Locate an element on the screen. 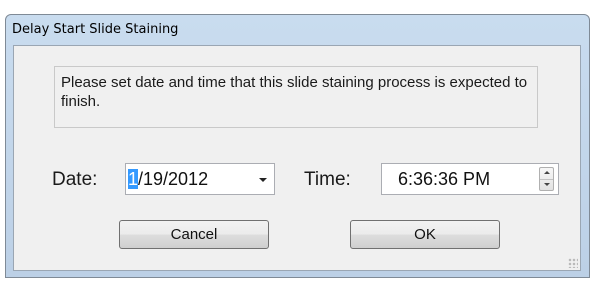 The height and width of the screenshot is (281, 595). chevron-down-icon is located at coordinates (263, 180).